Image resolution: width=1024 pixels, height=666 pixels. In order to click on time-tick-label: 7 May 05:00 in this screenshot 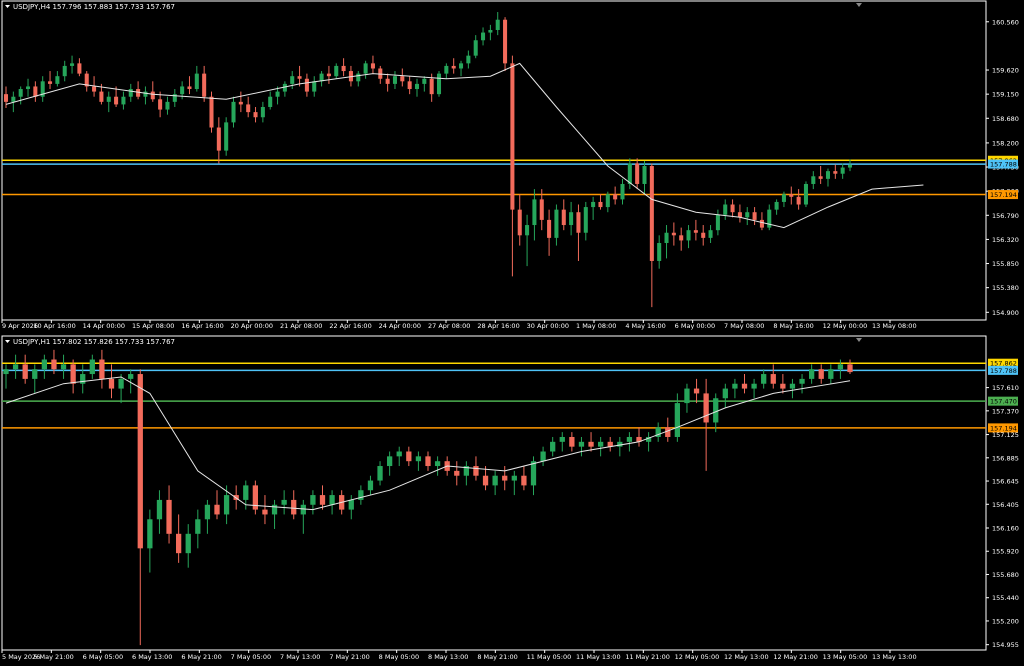, I will do `click(251, 657)`.